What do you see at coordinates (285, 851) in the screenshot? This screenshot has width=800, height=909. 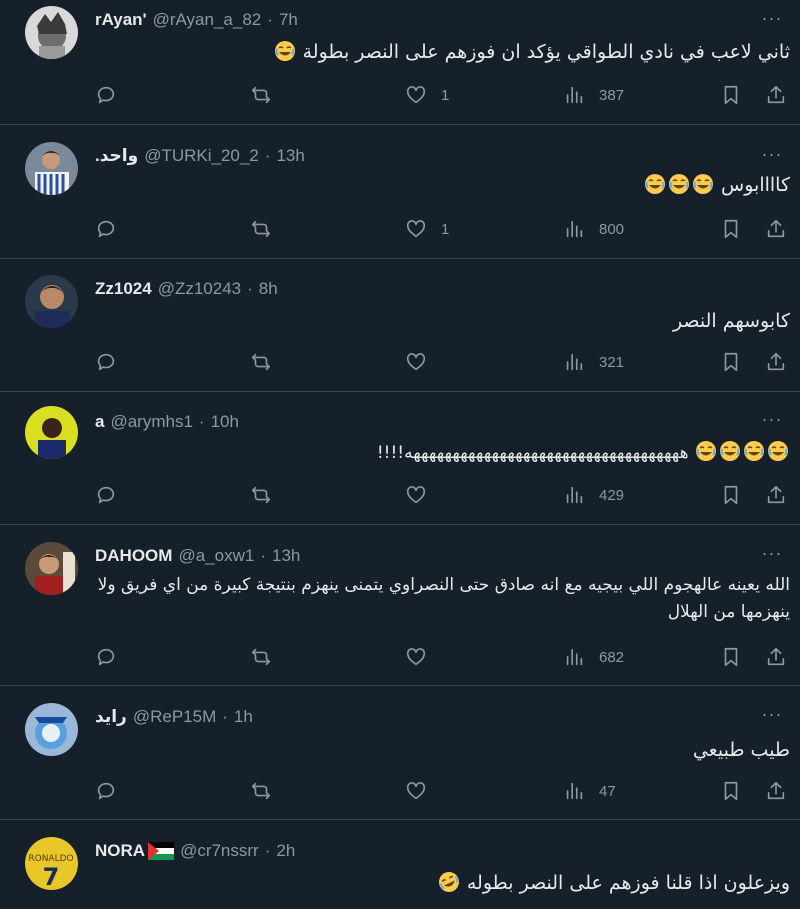 I see `timestamp: 2h` at bounding box center [285, 851].